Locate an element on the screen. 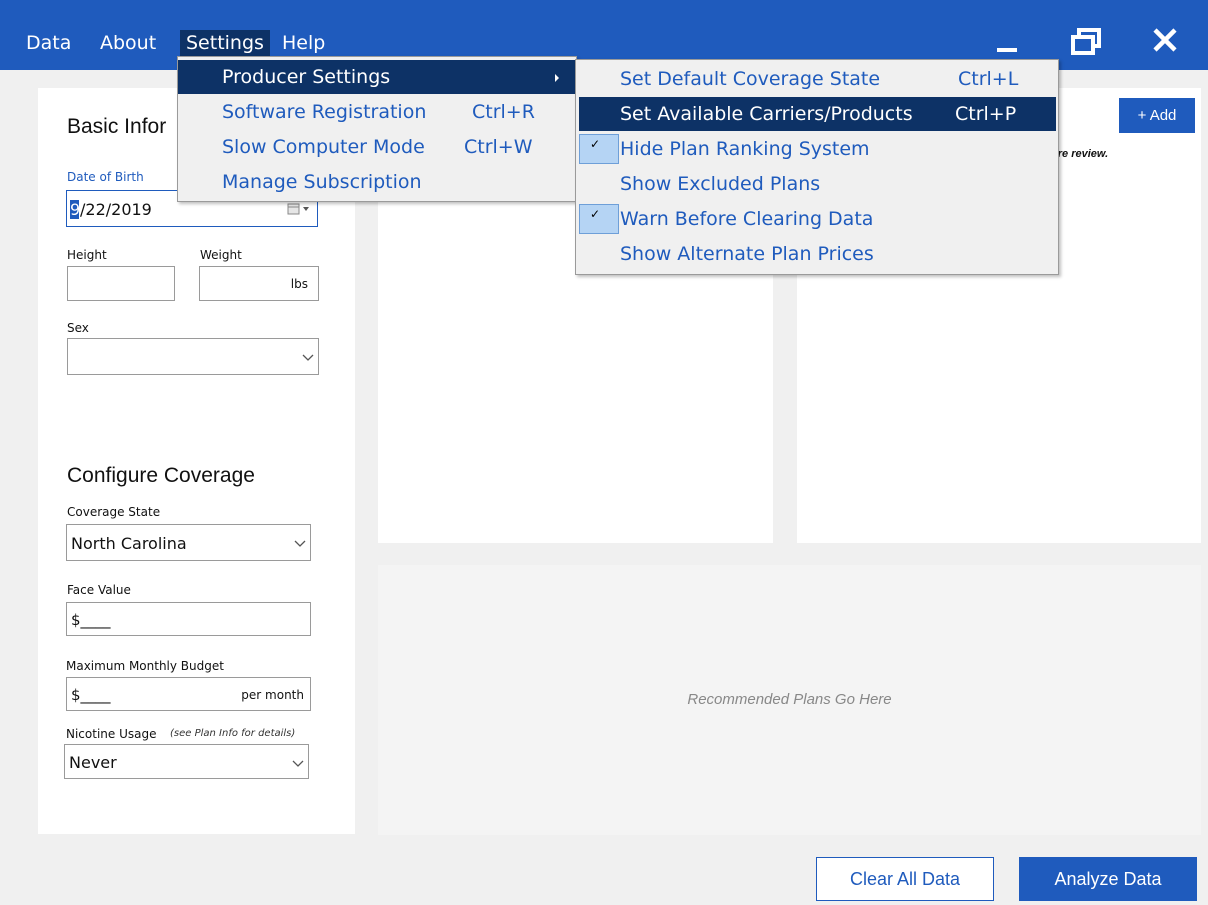  face-value-text: $____ is located at coordinates (91, 620).